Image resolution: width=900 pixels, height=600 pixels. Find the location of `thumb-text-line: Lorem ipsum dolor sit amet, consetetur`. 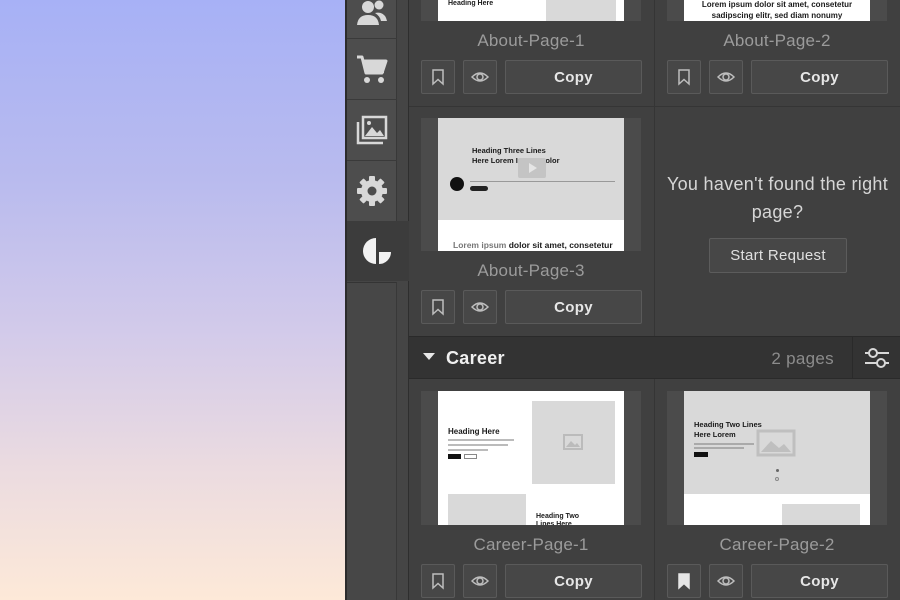

thumb-text-line: Lorem ipsum dolor sit amet, consetetur is located at coordinates (777, 4).